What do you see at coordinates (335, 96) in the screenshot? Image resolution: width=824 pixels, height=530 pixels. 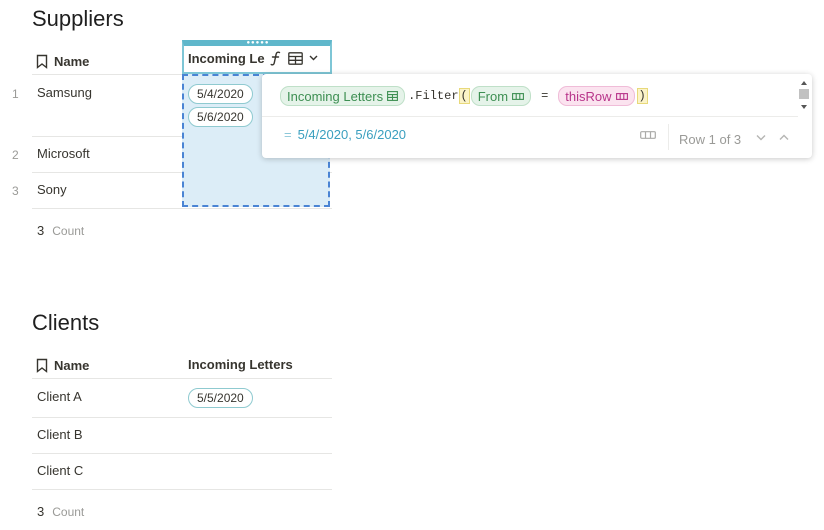 I see `table-pill-label: Incoming Letters` at bounding box center [335, 96].